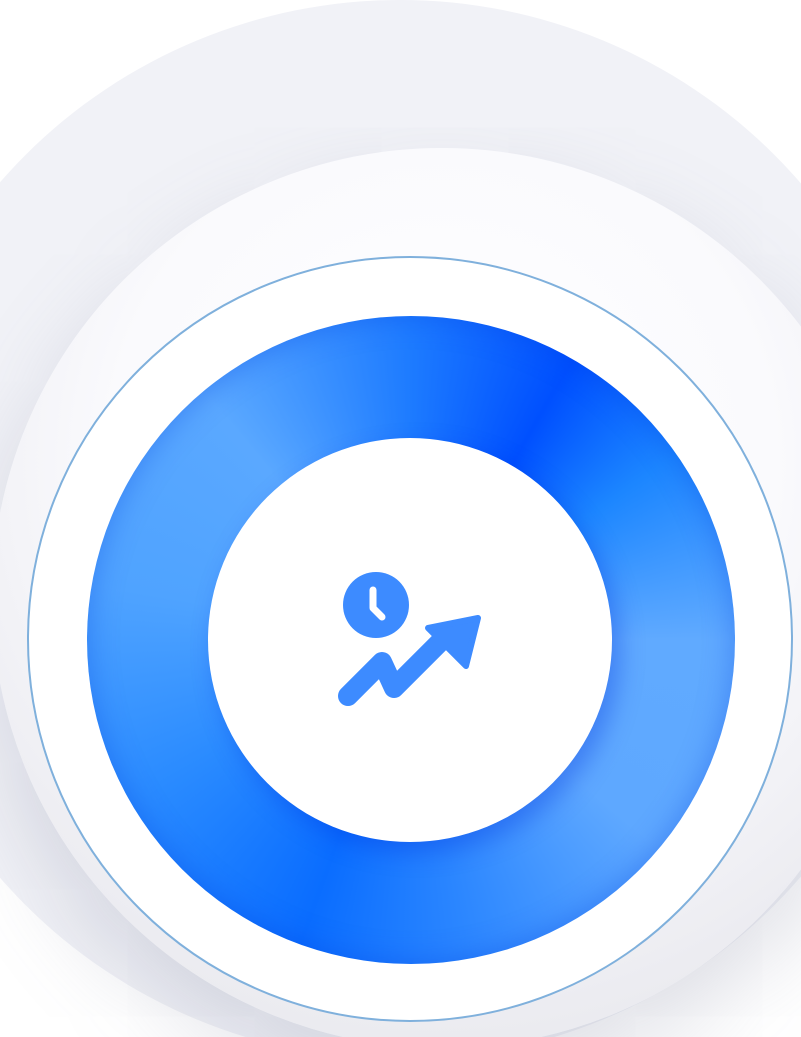 The image size is (801, 1037). Describe the element at coordinates (376, 605) in the screenshot. I see `clock-icon` at that location.